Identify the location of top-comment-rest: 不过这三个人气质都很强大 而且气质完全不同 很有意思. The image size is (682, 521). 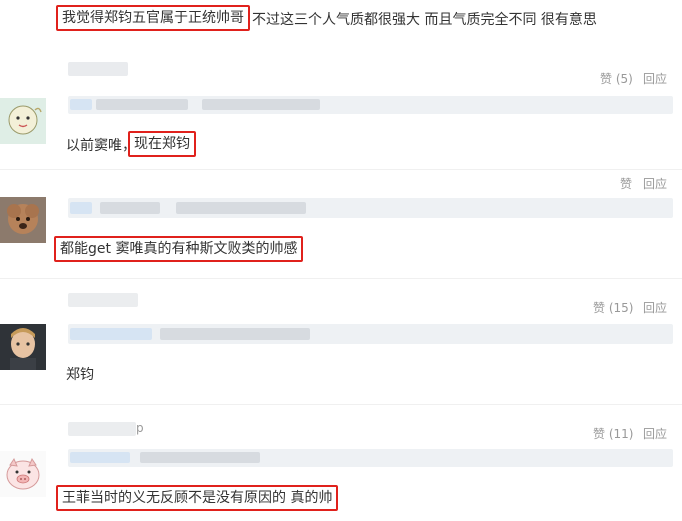
(424, 20).